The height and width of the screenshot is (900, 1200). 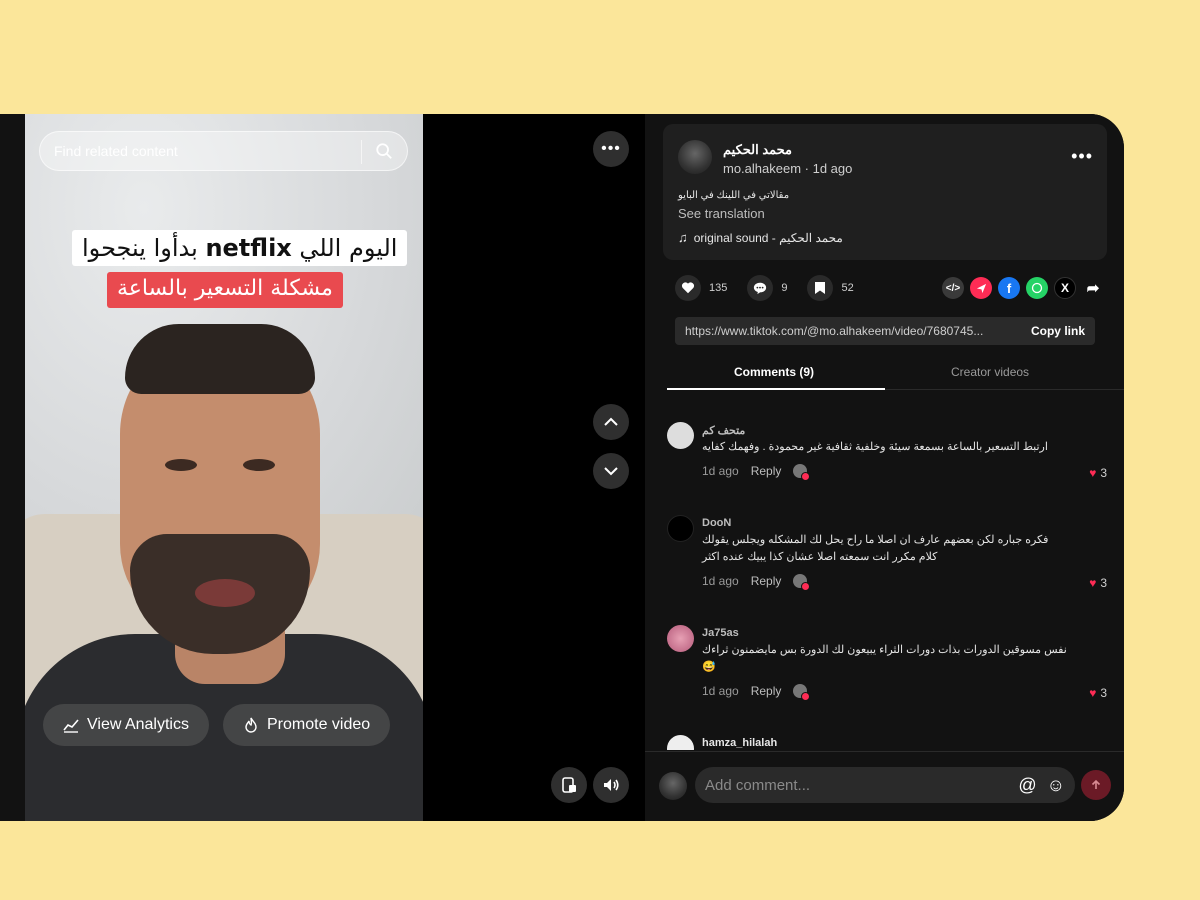 I want to click on volume-button, so click(x=611, y=785).